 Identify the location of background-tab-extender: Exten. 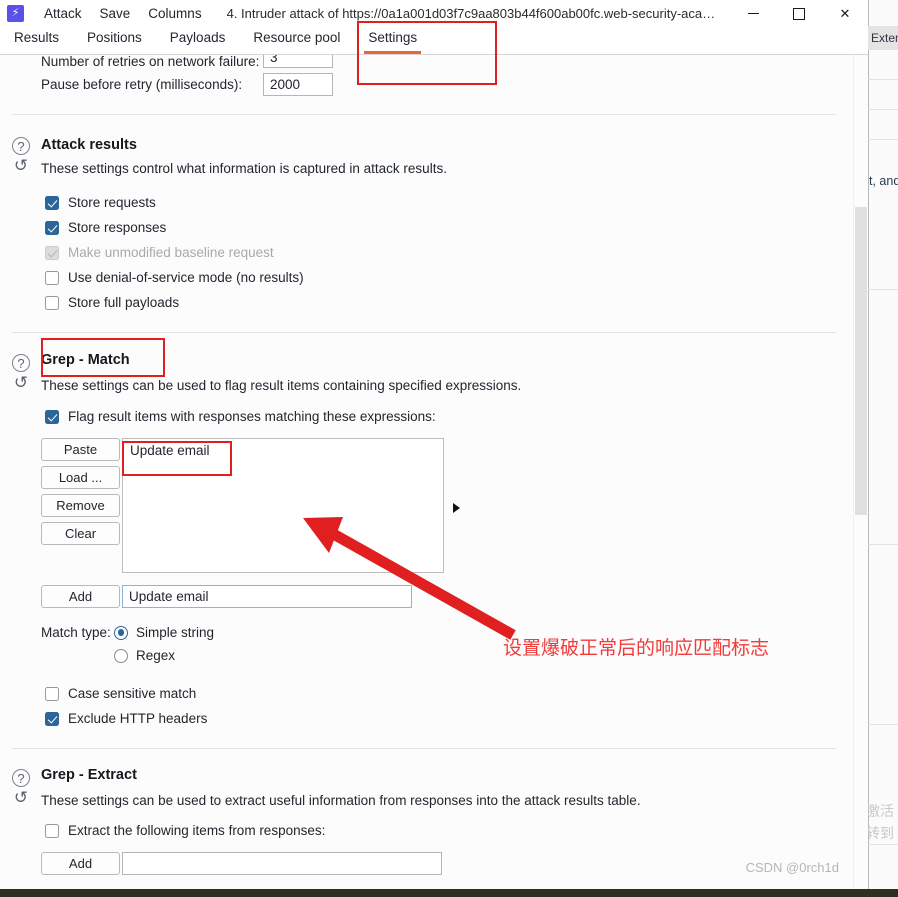
(883, 38).